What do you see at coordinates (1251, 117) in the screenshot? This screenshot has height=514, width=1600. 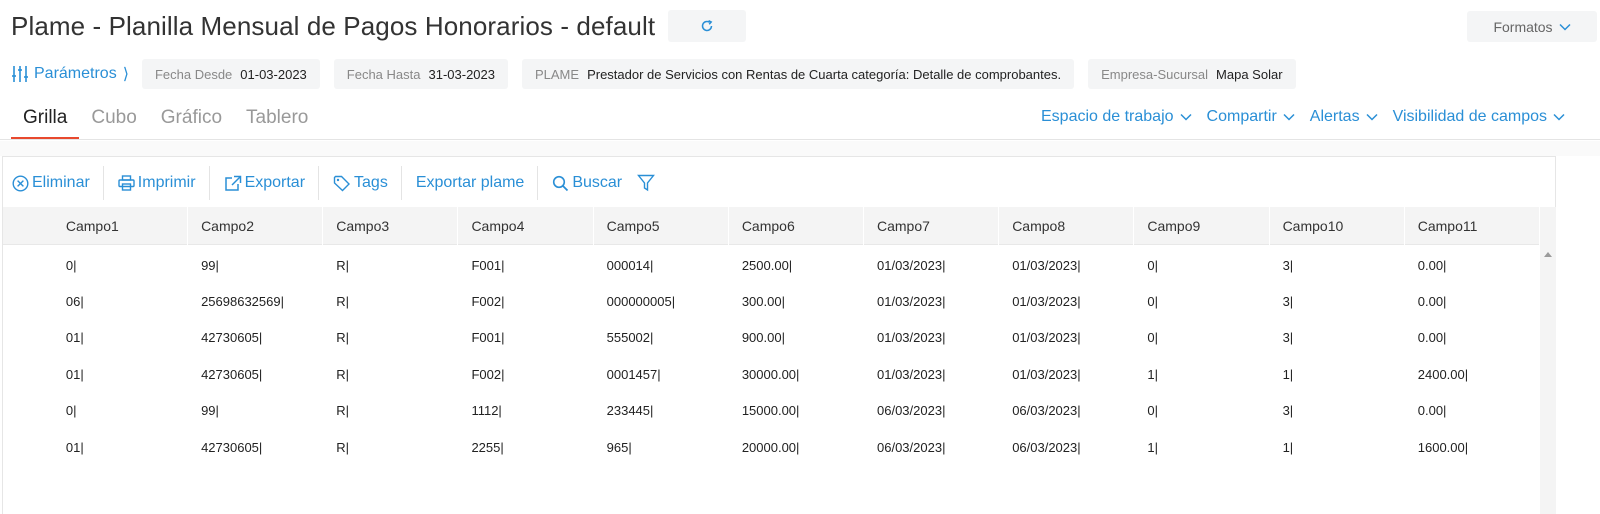 I see `menu-compartir: Compartir` at bounding box center [1251, 117].